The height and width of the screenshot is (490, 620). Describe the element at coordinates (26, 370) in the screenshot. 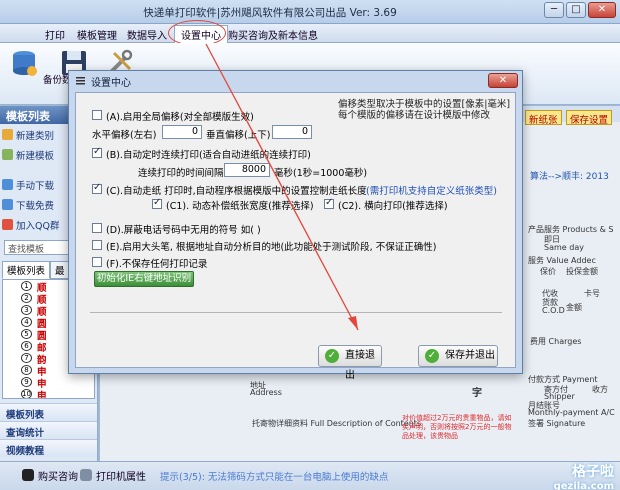

I see `list-item-number: 8` at that location.